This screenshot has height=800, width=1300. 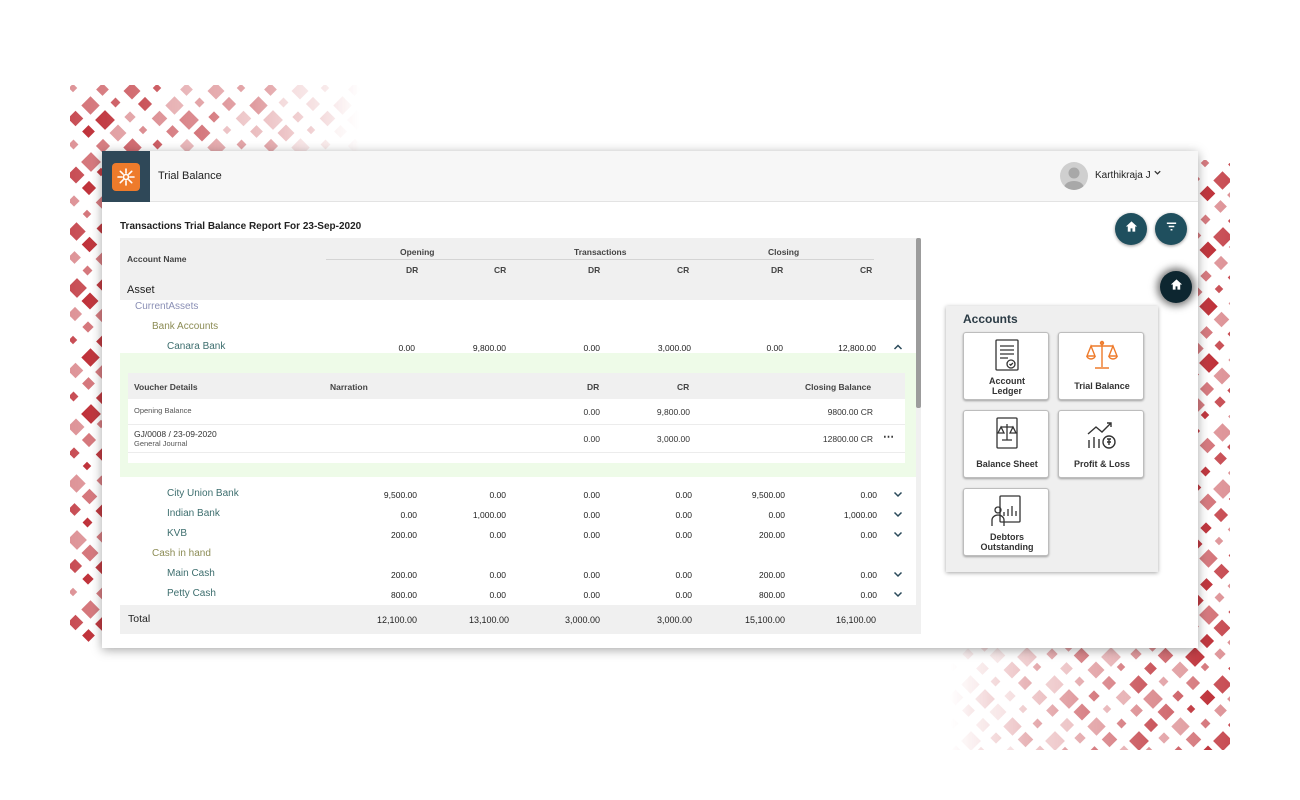 What do you see at coordinates (1171, 229) in the screenshot?
I see `filter-button` at bounding box center [1171, 229].